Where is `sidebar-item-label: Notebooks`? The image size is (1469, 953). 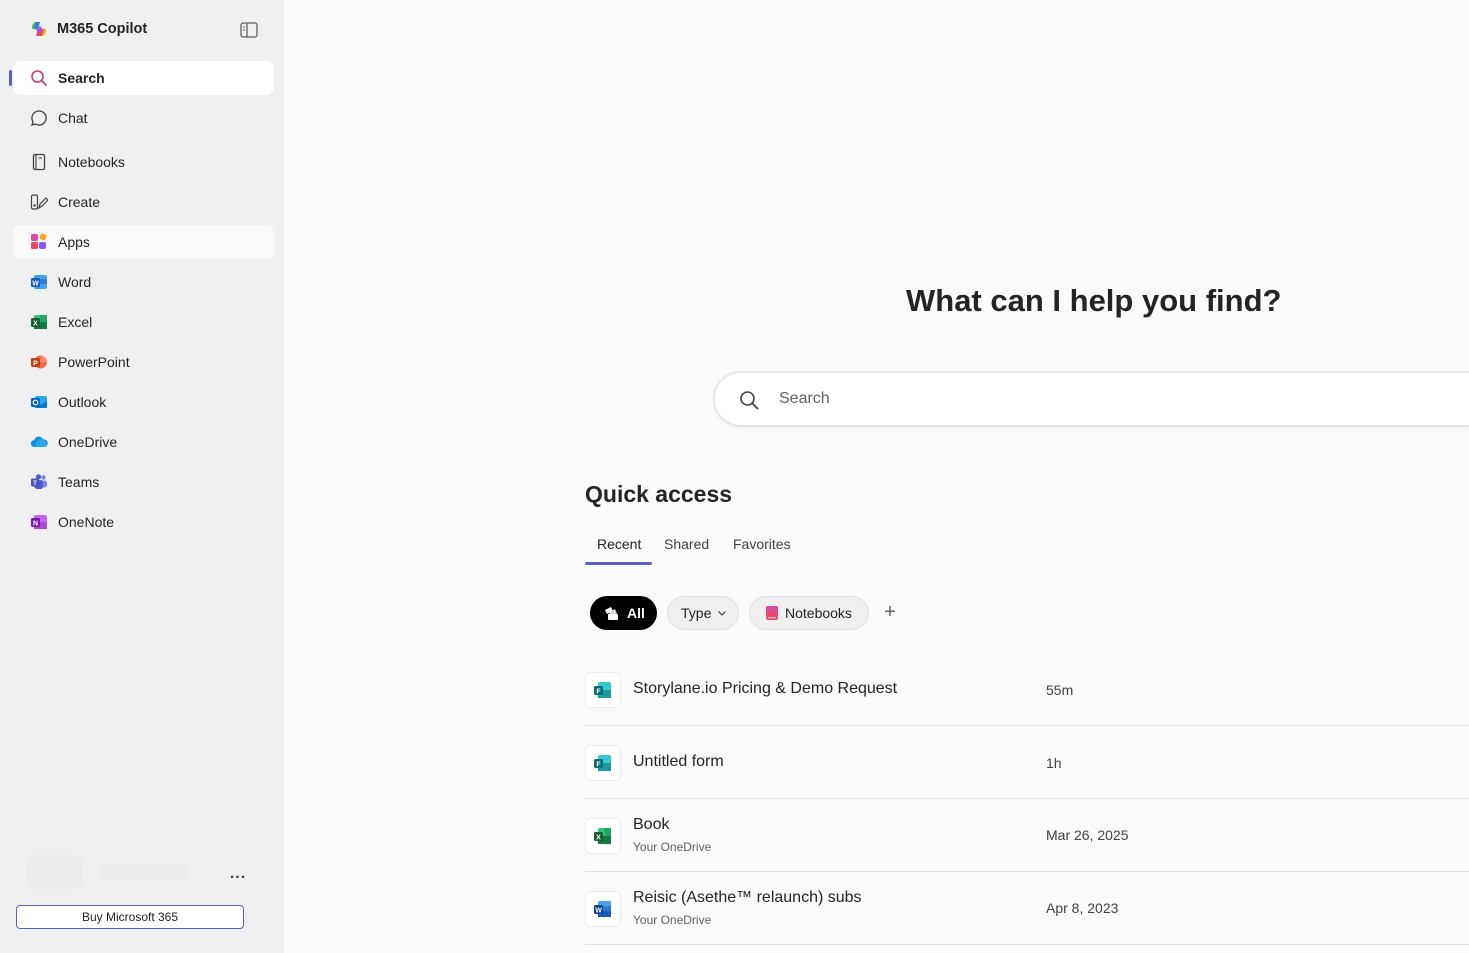
sidebar-item-label: Notebooks is located at coordinates (91, 162).